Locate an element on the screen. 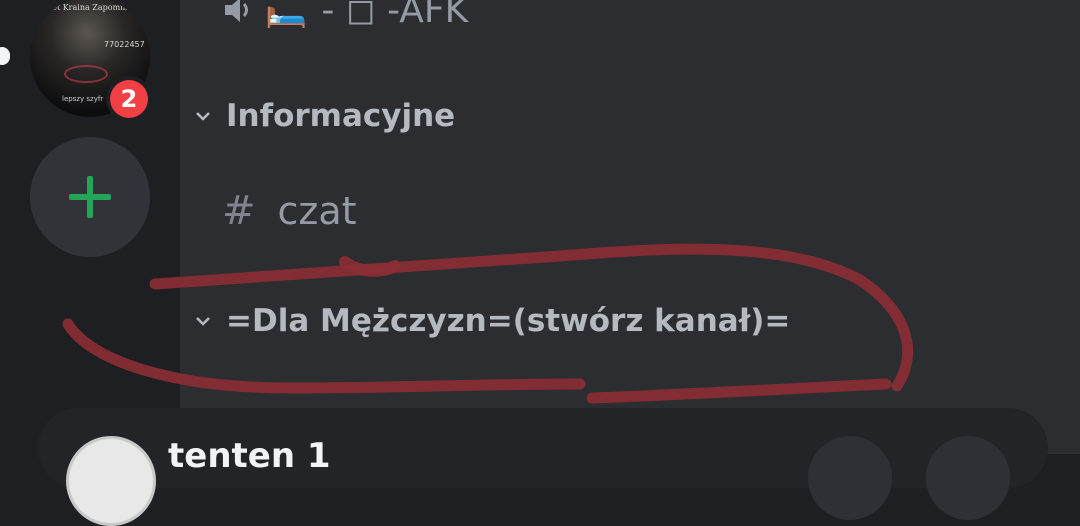 The image size is (1080, 526). mention-badge-count: 2 is located at coordinates (129, 99).